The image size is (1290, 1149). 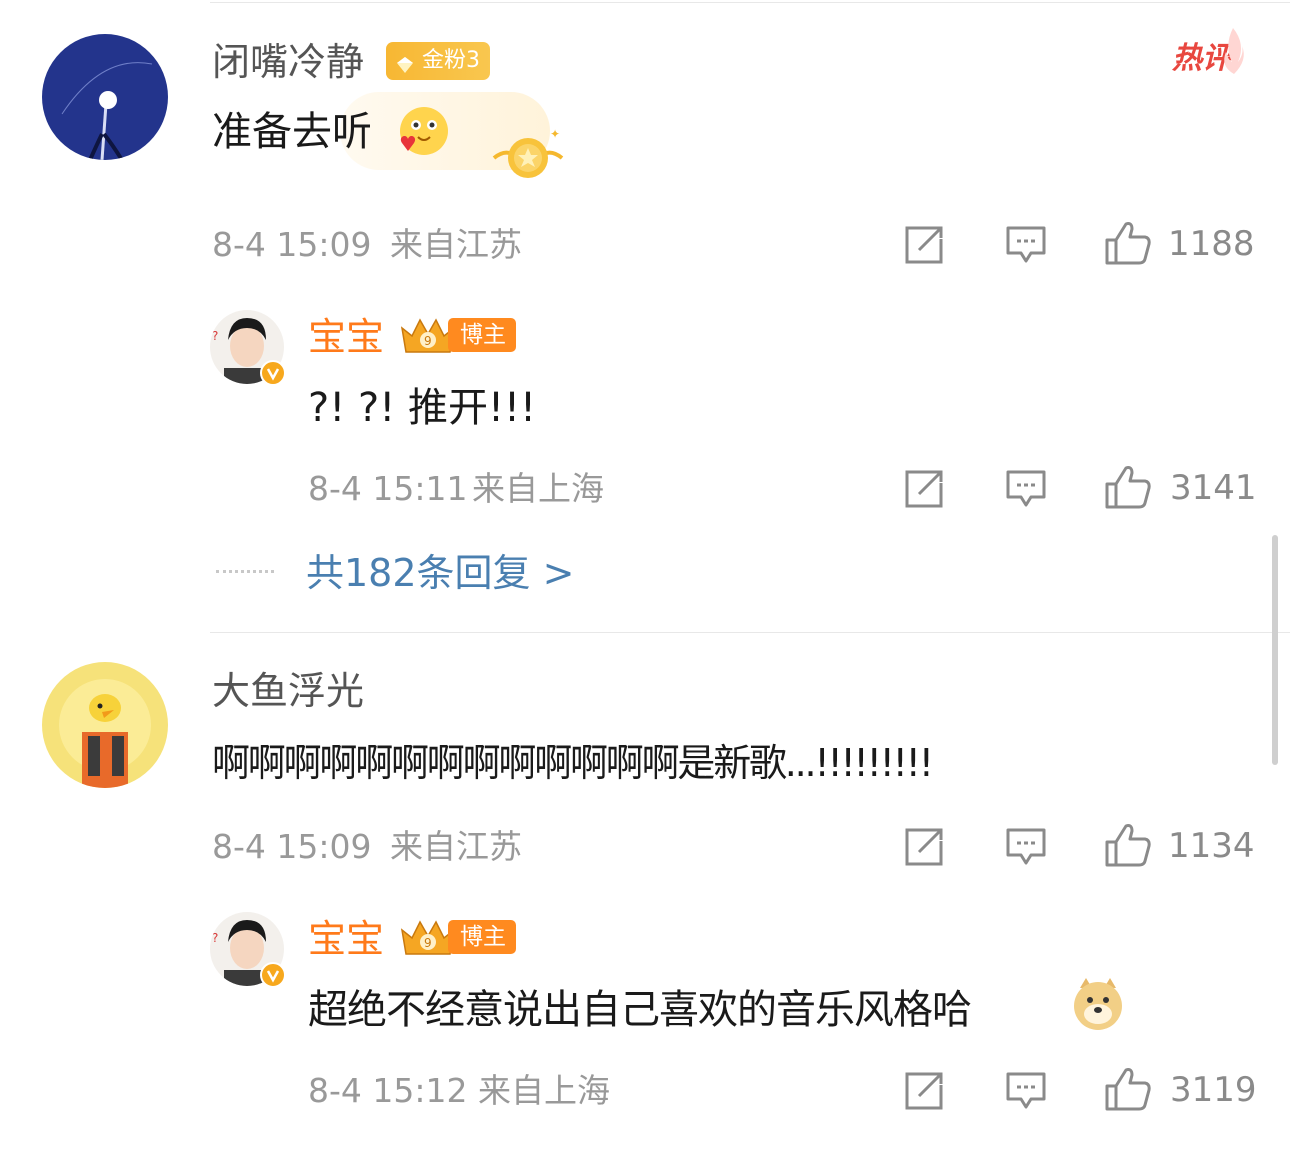 I want to click on like-count: 1134, so click(x=1211, y=846).